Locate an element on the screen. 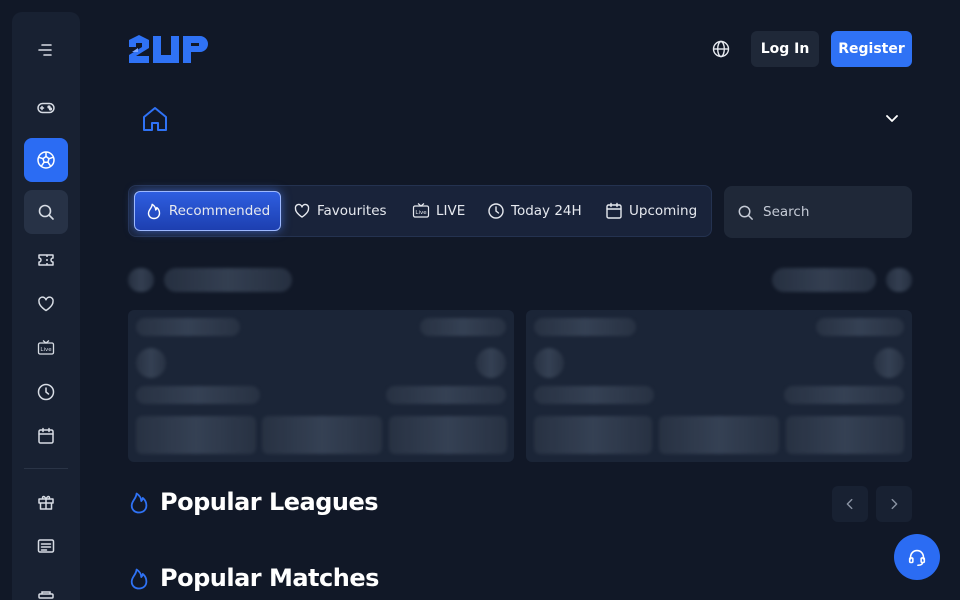  tab-label: Today 24H is located at coordinates (546, 211).